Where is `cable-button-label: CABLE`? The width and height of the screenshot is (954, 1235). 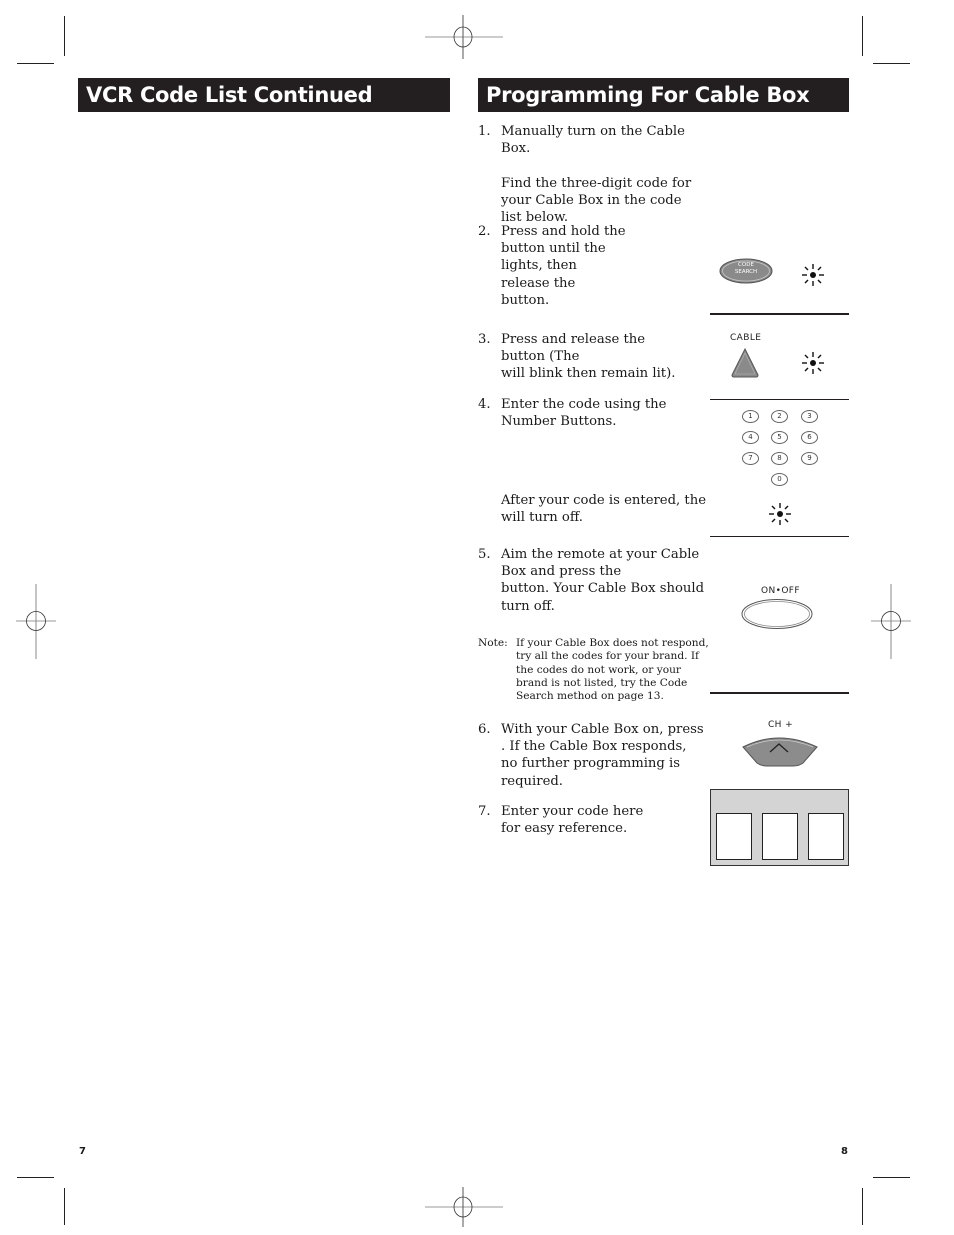 cable-button-label: CABLE is located at coordinates (746, 338).